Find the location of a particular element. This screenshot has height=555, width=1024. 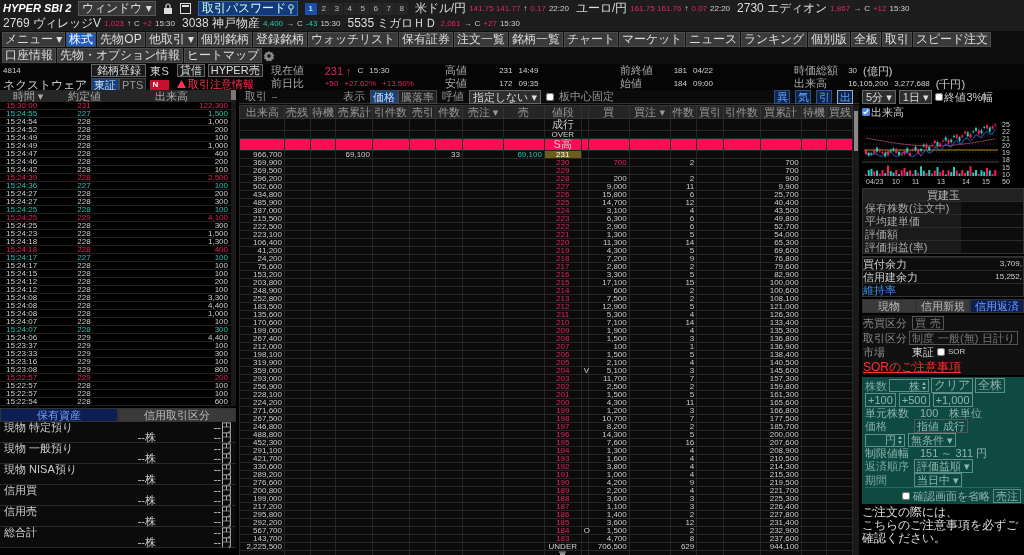

interval-dropdown: 5分 ▾ is located at coordinates (879, 97).